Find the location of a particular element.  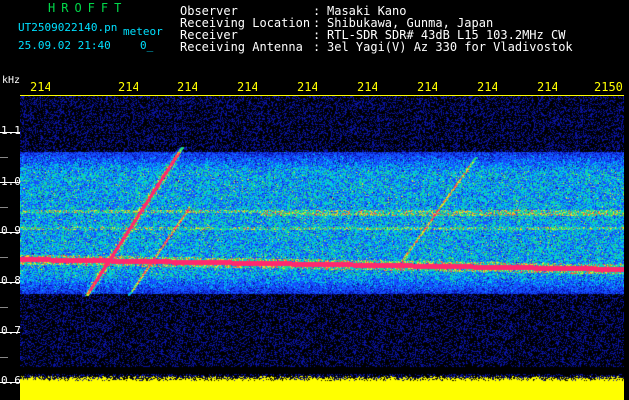

y-tick-label: 0.7 is located at coordinates (11, 330).